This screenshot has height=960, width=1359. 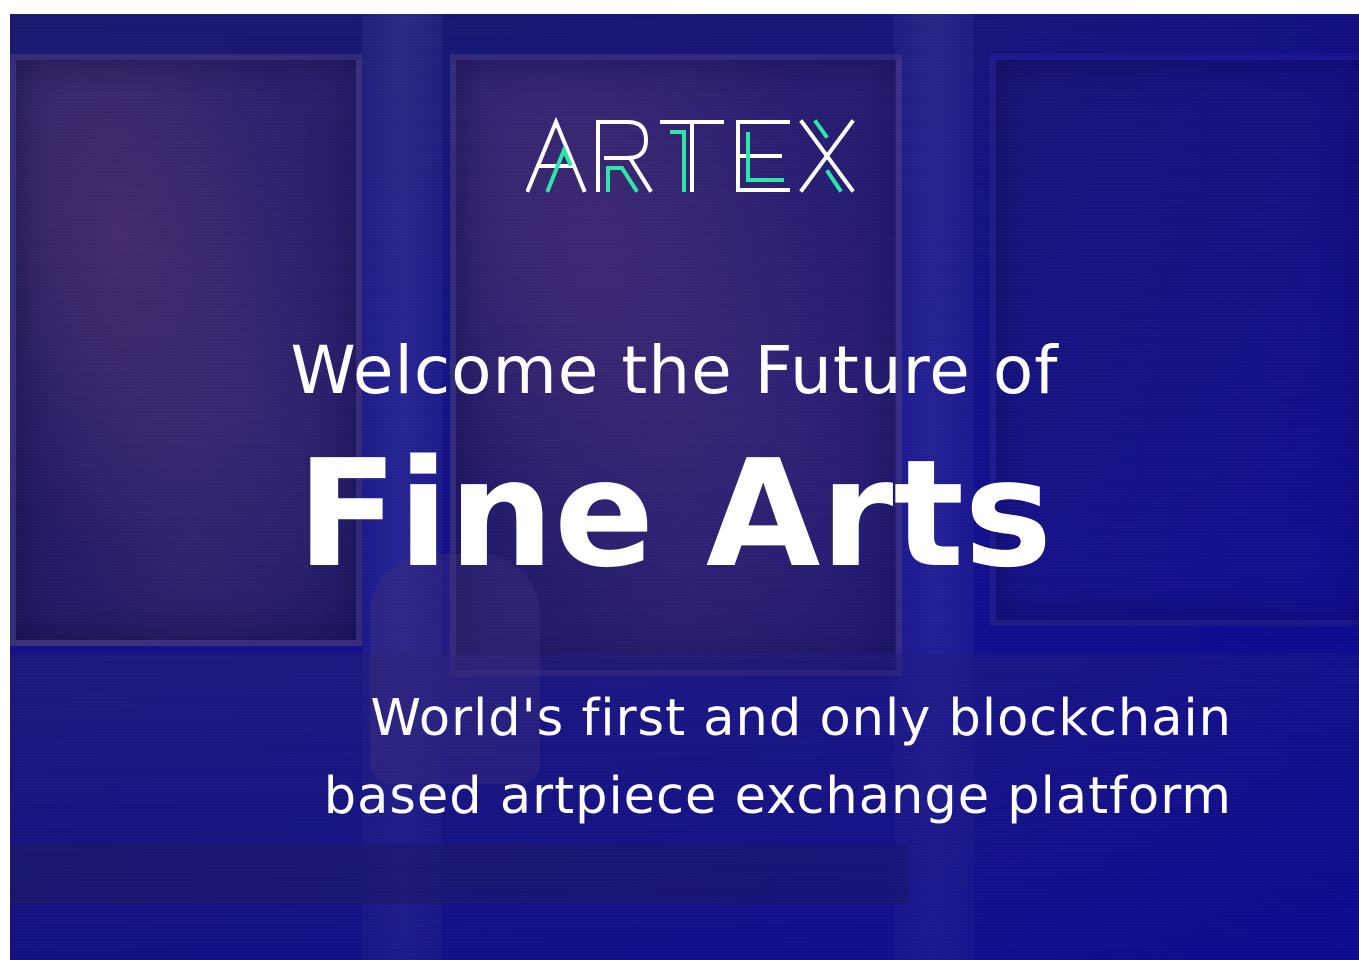 I want to click on tagline-line-1: World's first and only blockchain, so click(x=801, y=718).